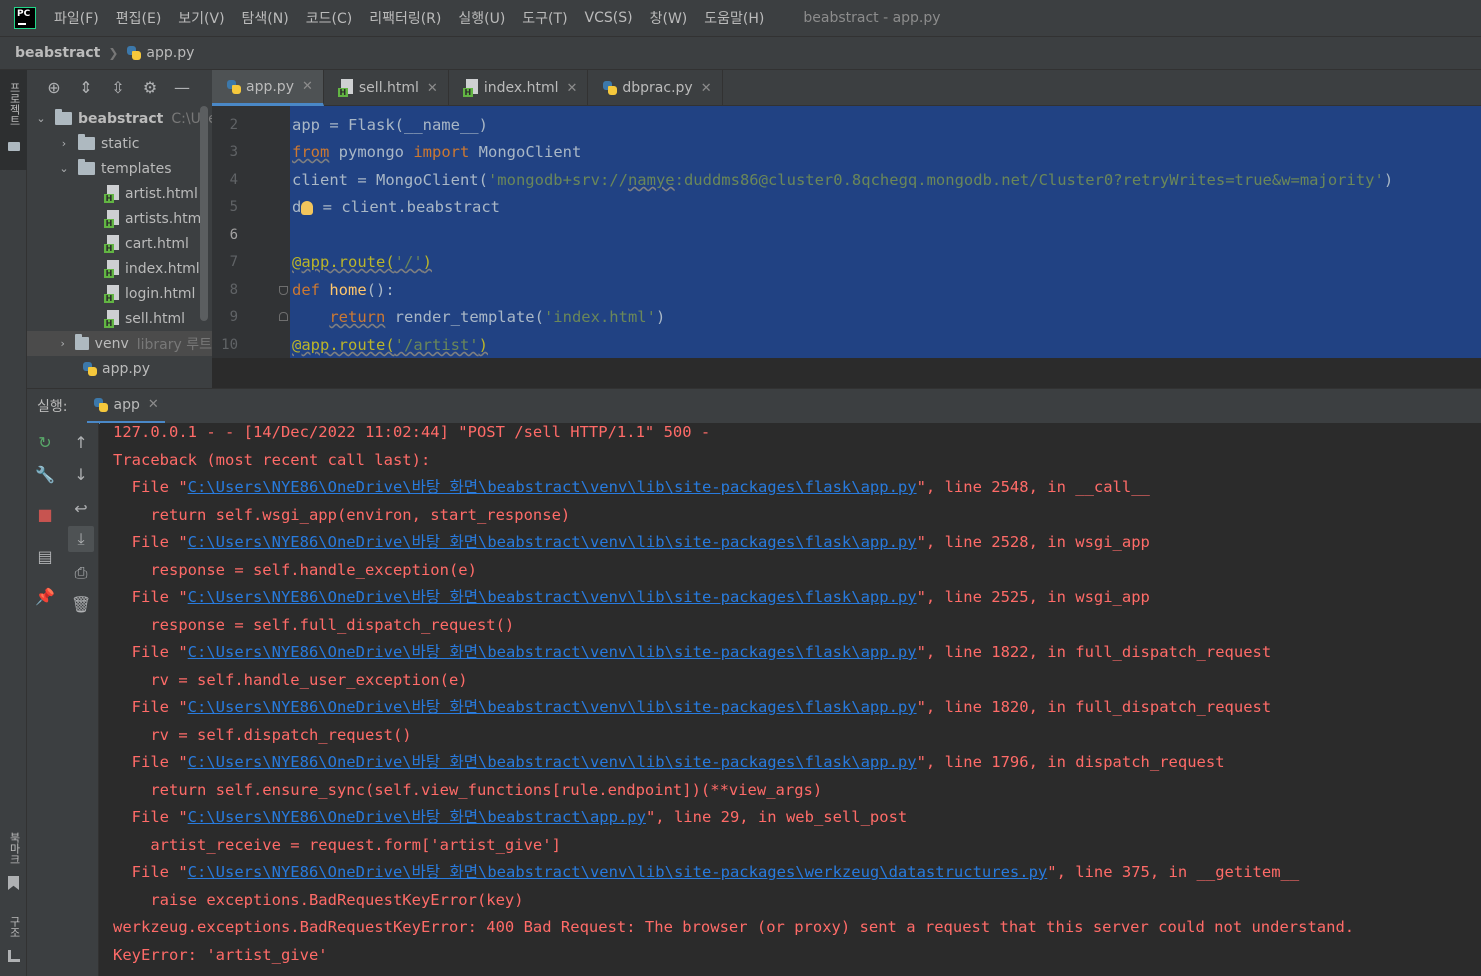 This screenshot has height=976, width=1481. I want to click on tree-item-sell-html: sell.html, so click(144, 318).